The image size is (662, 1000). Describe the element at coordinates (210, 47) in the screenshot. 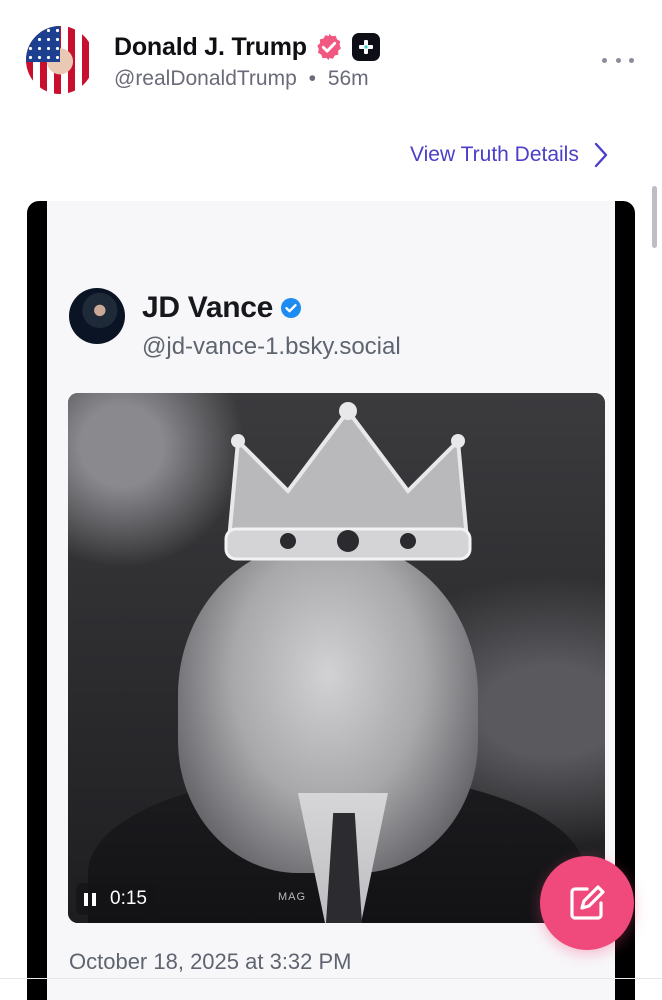

I see `author-name: Donald J. Trump` at that location.